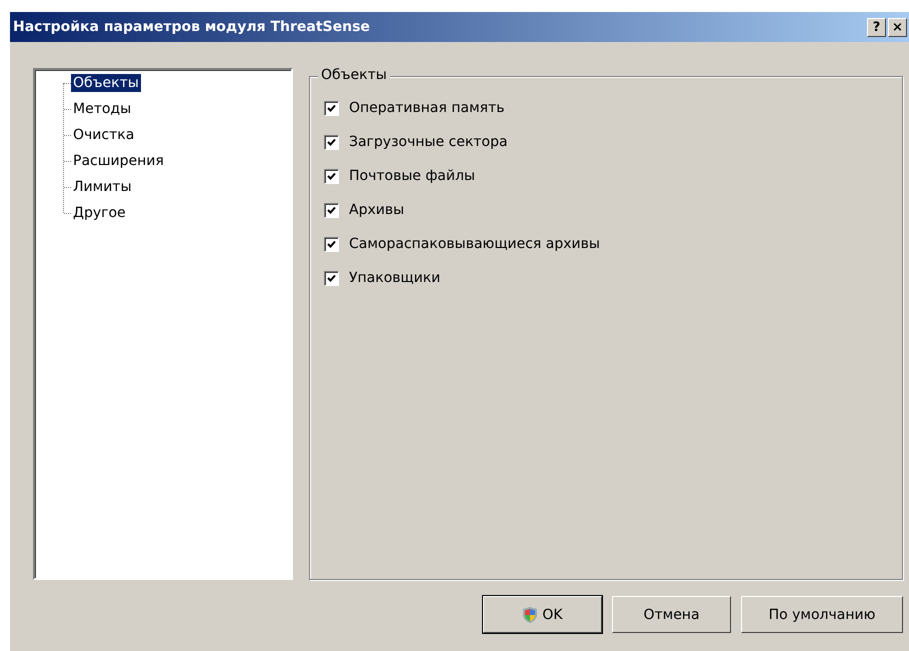 This screenshot has width=909, height=651. I want to click on tree-item: Очистка, so click(103, 135).